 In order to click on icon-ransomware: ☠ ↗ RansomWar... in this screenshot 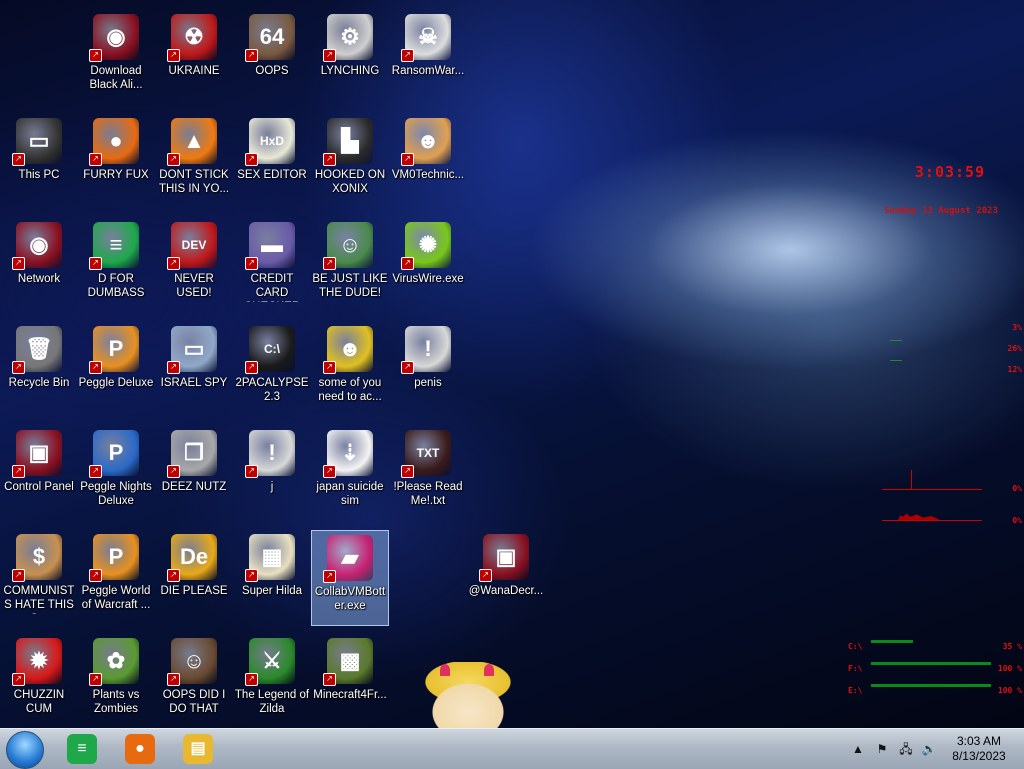, I will do `click(428, 58)`.